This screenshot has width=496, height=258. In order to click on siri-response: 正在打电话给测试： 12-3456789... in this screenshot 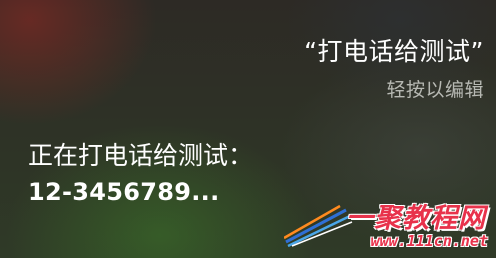, I will do `click(140, 174)`.